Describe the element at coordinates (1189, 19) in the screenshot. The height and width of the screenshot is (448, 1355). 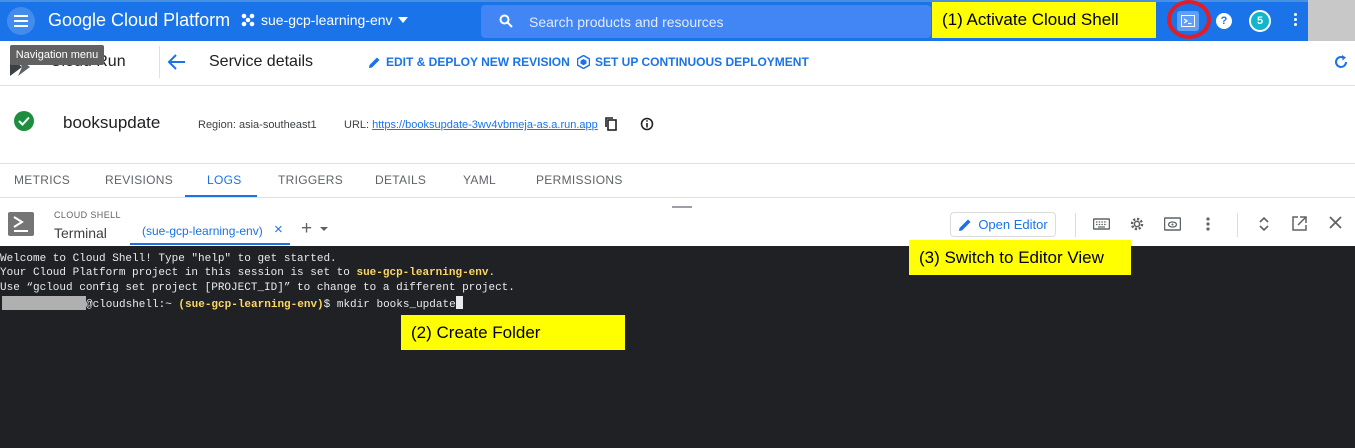
I see `cloud-shell-highlight-ring` at that location.